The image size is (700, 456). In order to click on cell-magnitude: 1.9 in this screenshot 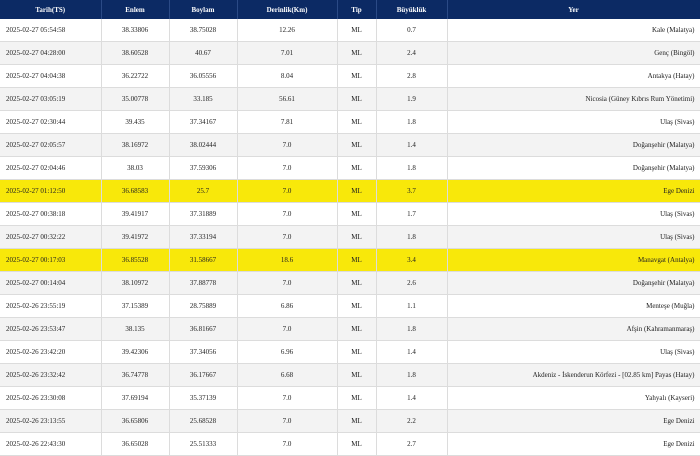, I will do `click(412, 99)`.